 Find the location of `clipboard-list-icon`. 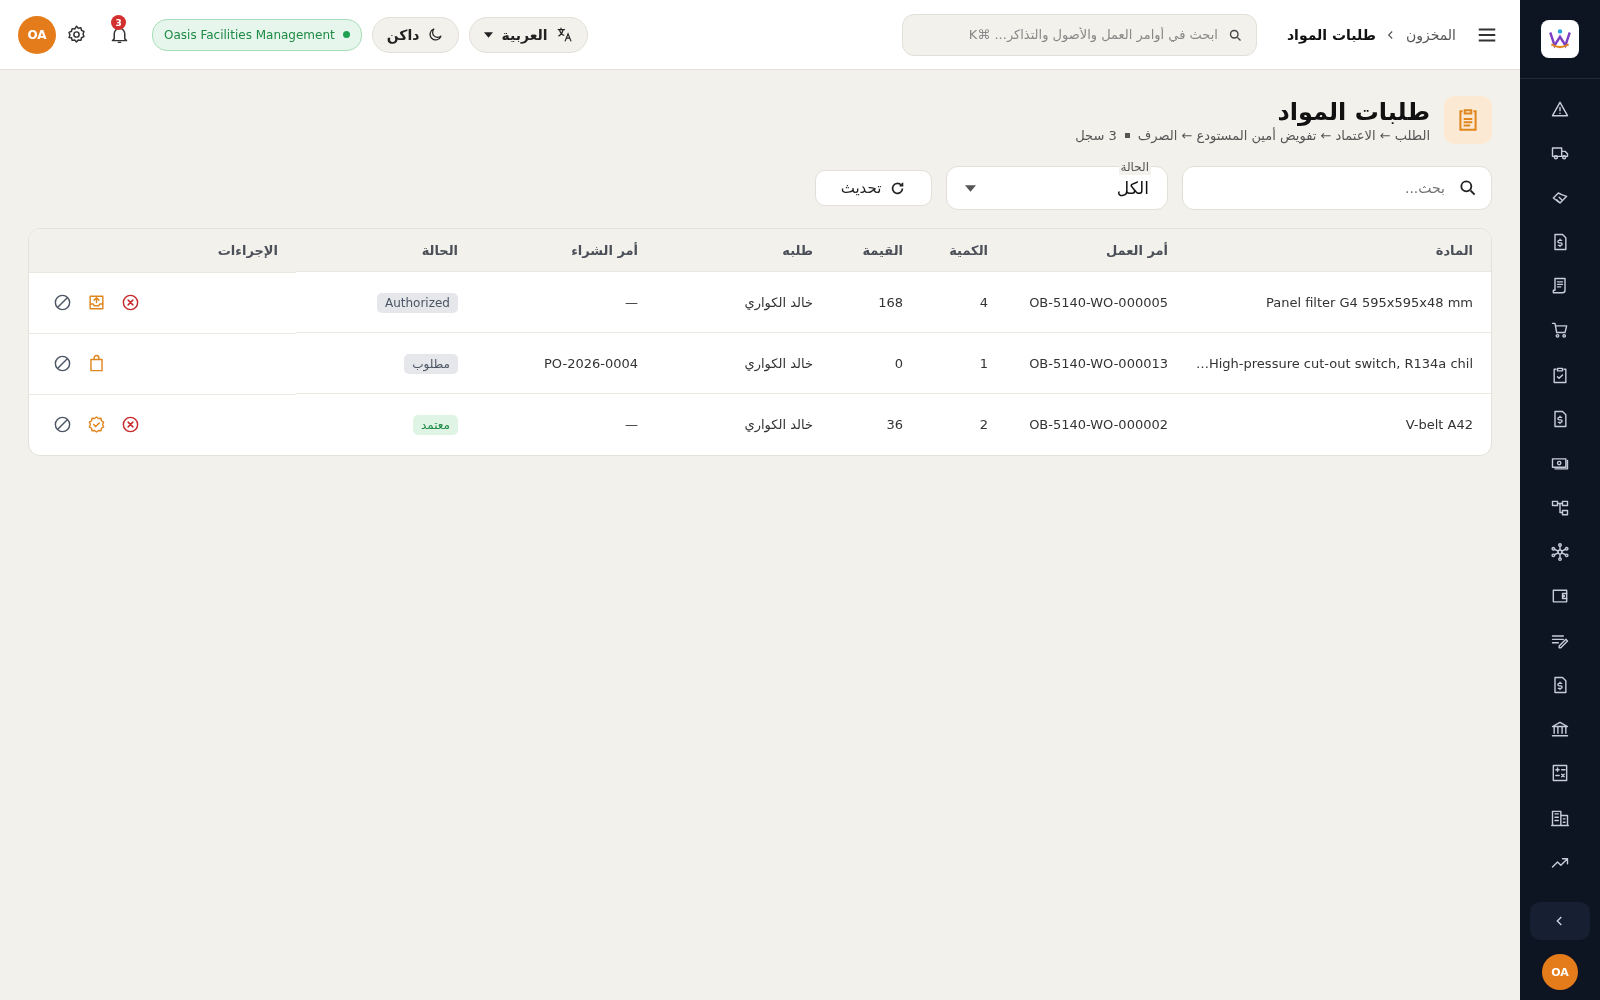

clipboard-list-icon is located at coordinates (1468, 120).